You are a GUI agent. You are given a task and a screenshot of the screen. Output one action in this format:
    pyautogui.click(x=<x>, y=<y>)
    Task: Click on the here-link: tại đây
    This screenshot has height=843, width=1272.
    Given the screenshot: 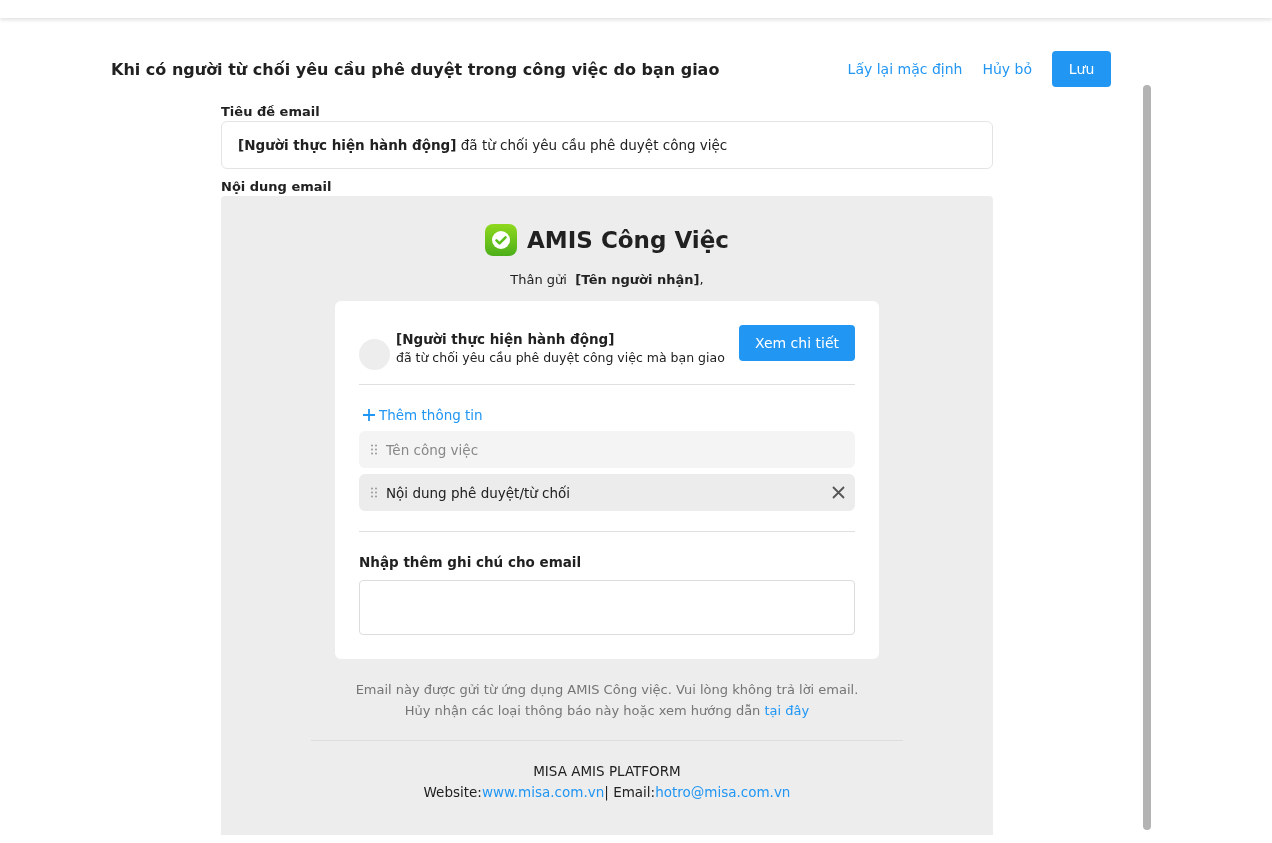 What is the action you would take?
    pyautogui.click(x=787, y=710)
    